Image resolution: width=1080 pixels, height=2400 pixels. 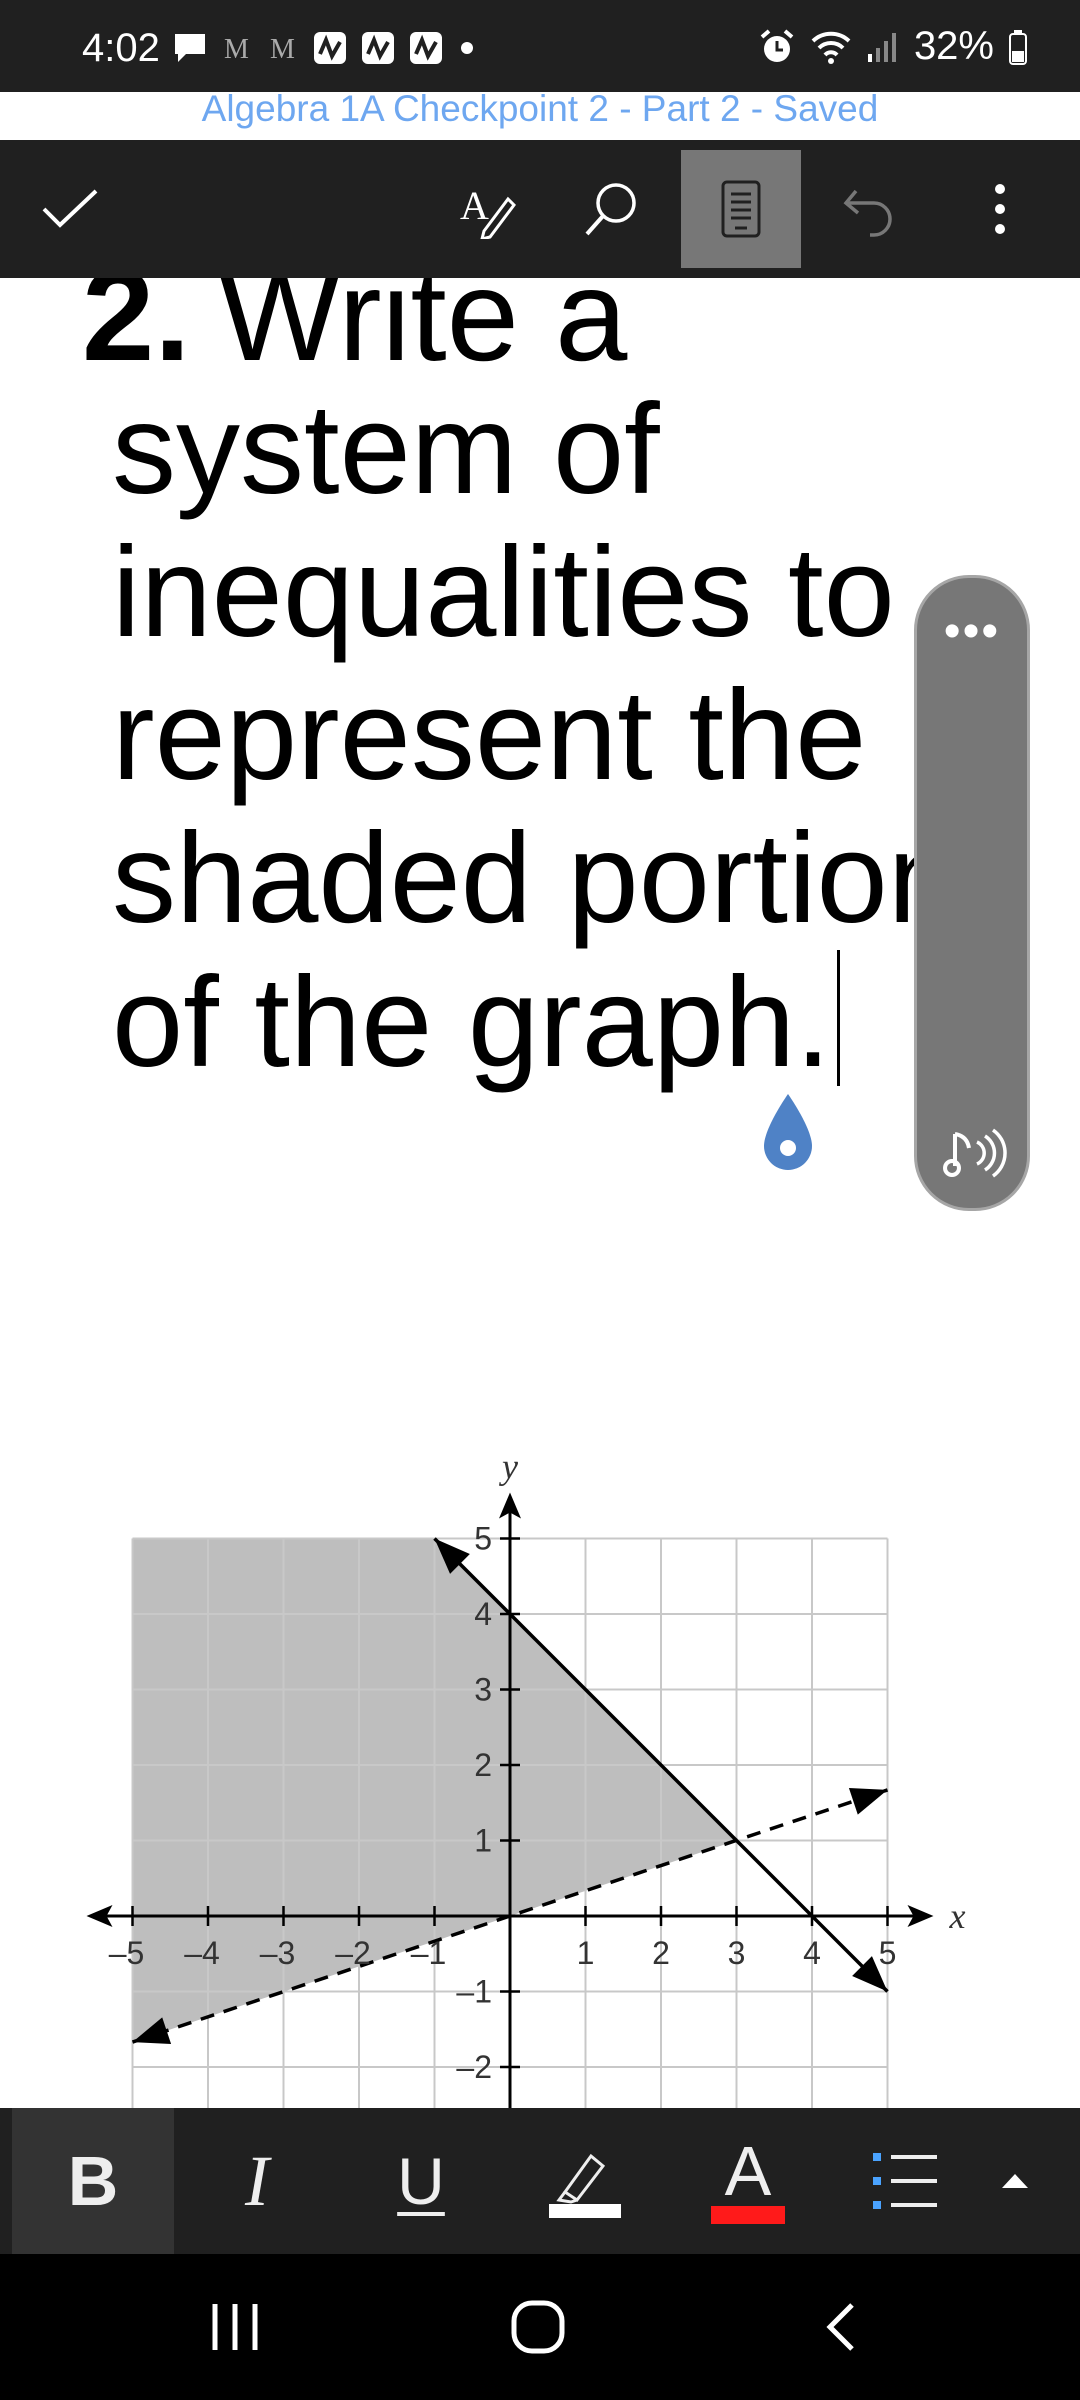 I want to click on signal-icon, so click(x=881, y=47).